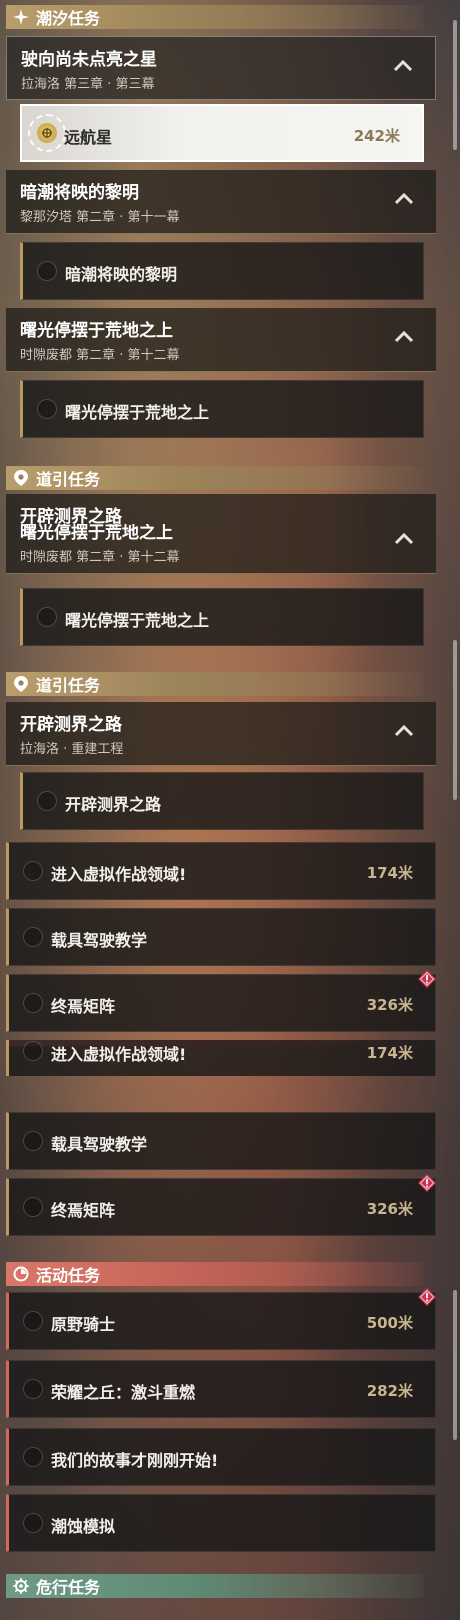 This screenshot has width=460, height=1620. What do you see at coordinates (88, 84) in the screenshot?
I see `quest-group-subtitle: 拉海洛 第三章 · 第三幕` at bounding box center [88, 84].